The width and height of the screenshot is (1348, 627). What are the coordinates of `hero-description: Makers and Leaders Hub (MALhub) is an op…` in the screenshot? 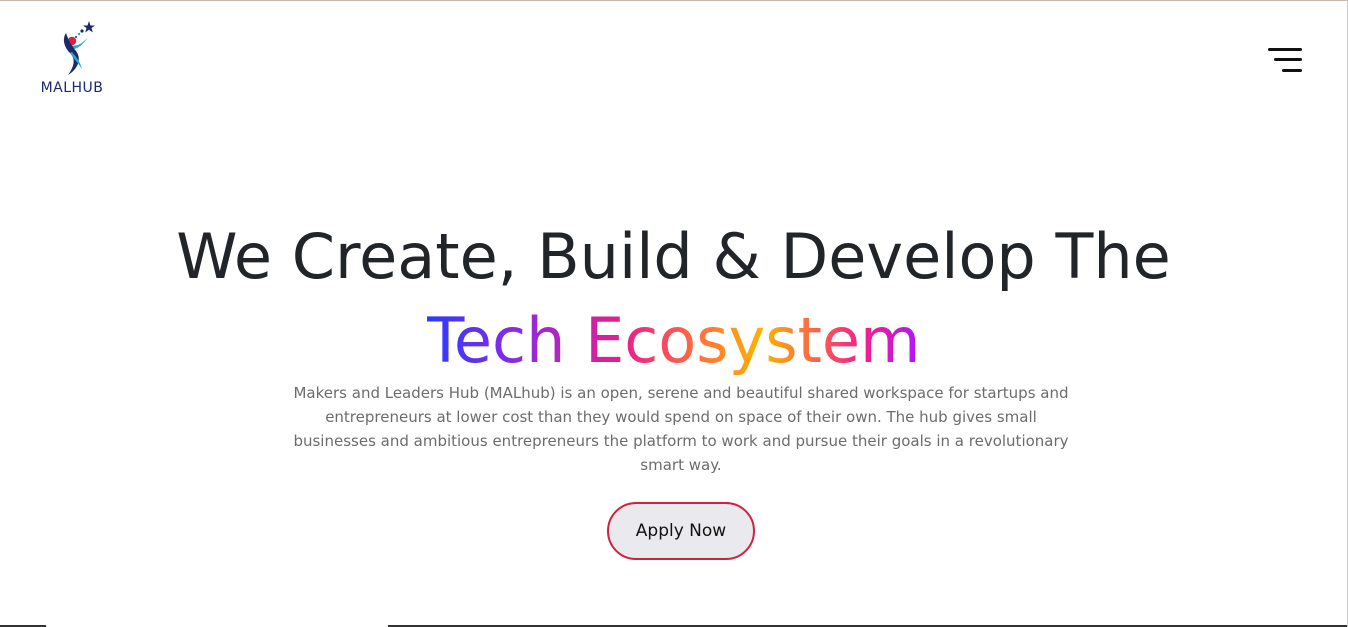 It's located at (681, 429).